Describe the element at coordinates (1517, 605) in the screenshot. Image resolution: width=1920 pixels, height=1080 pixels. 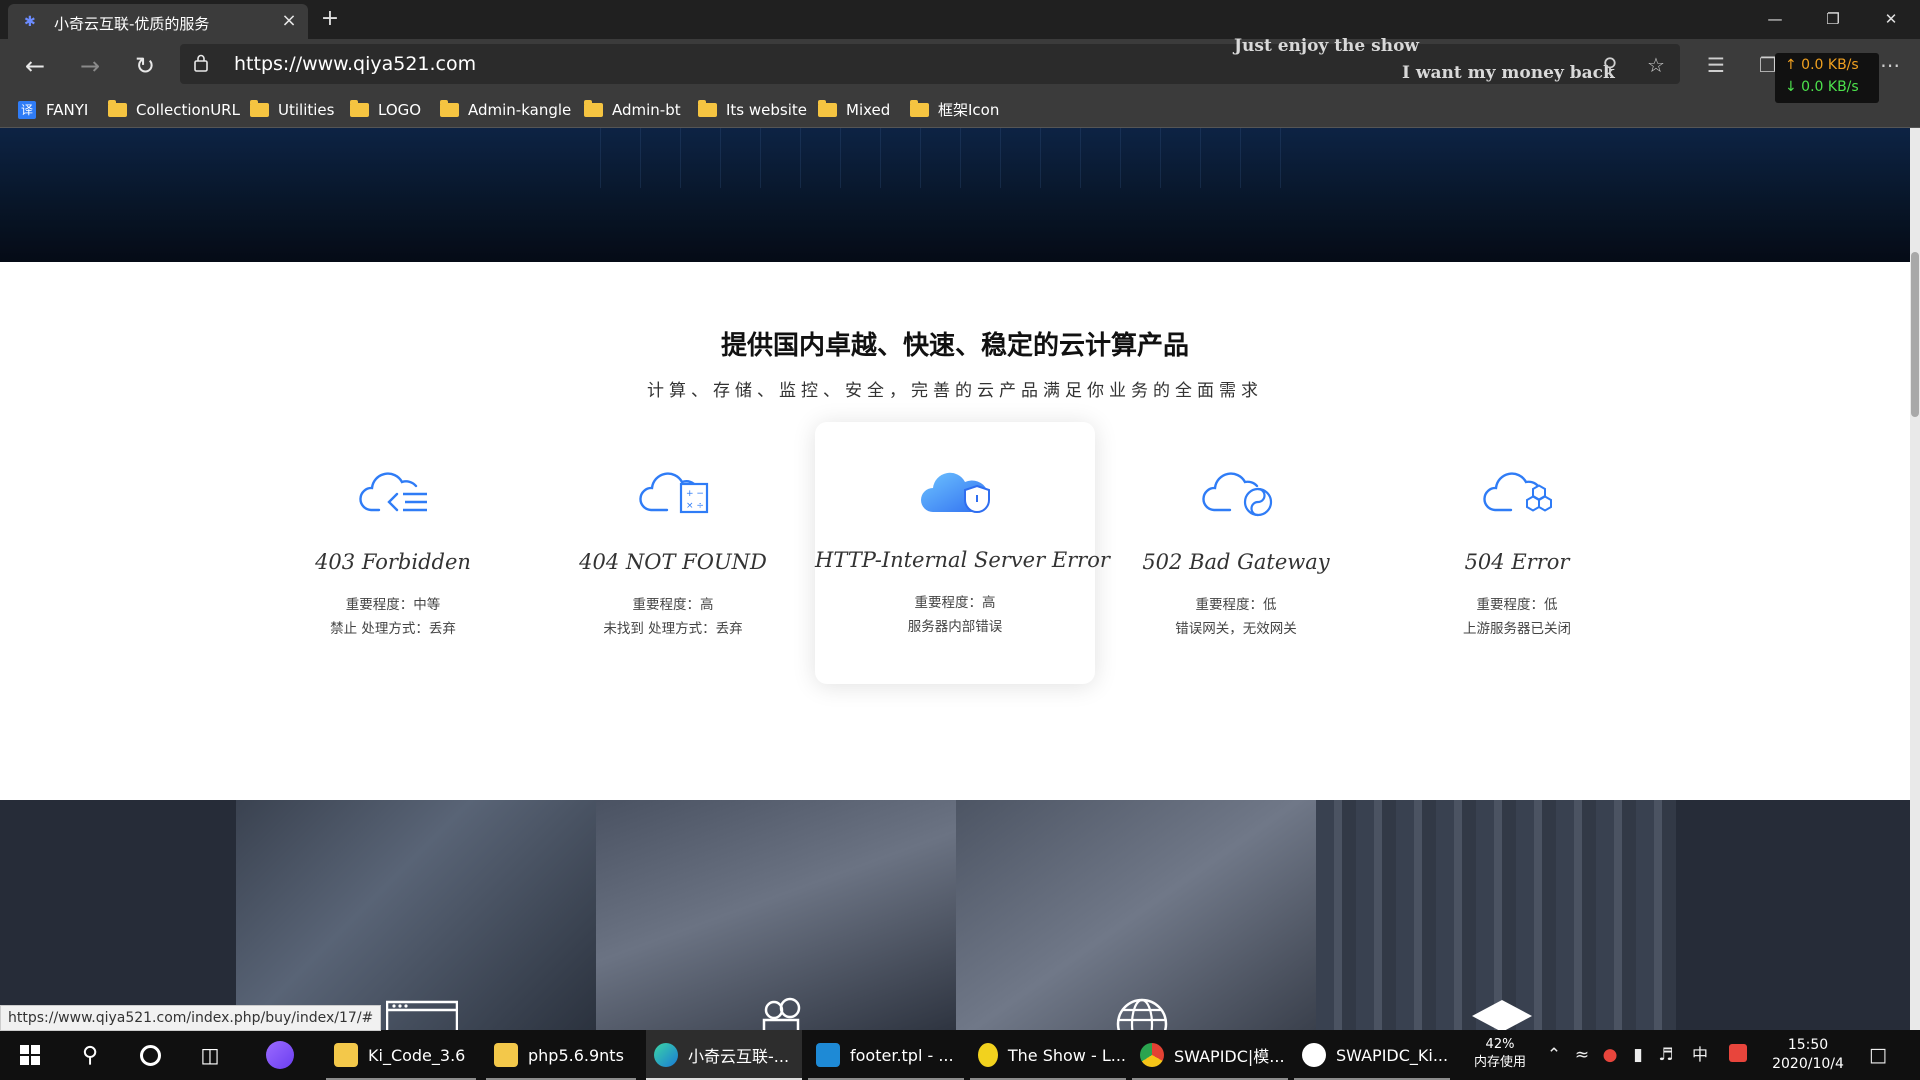
I see `card-importance: 重要程度：低` at that location.